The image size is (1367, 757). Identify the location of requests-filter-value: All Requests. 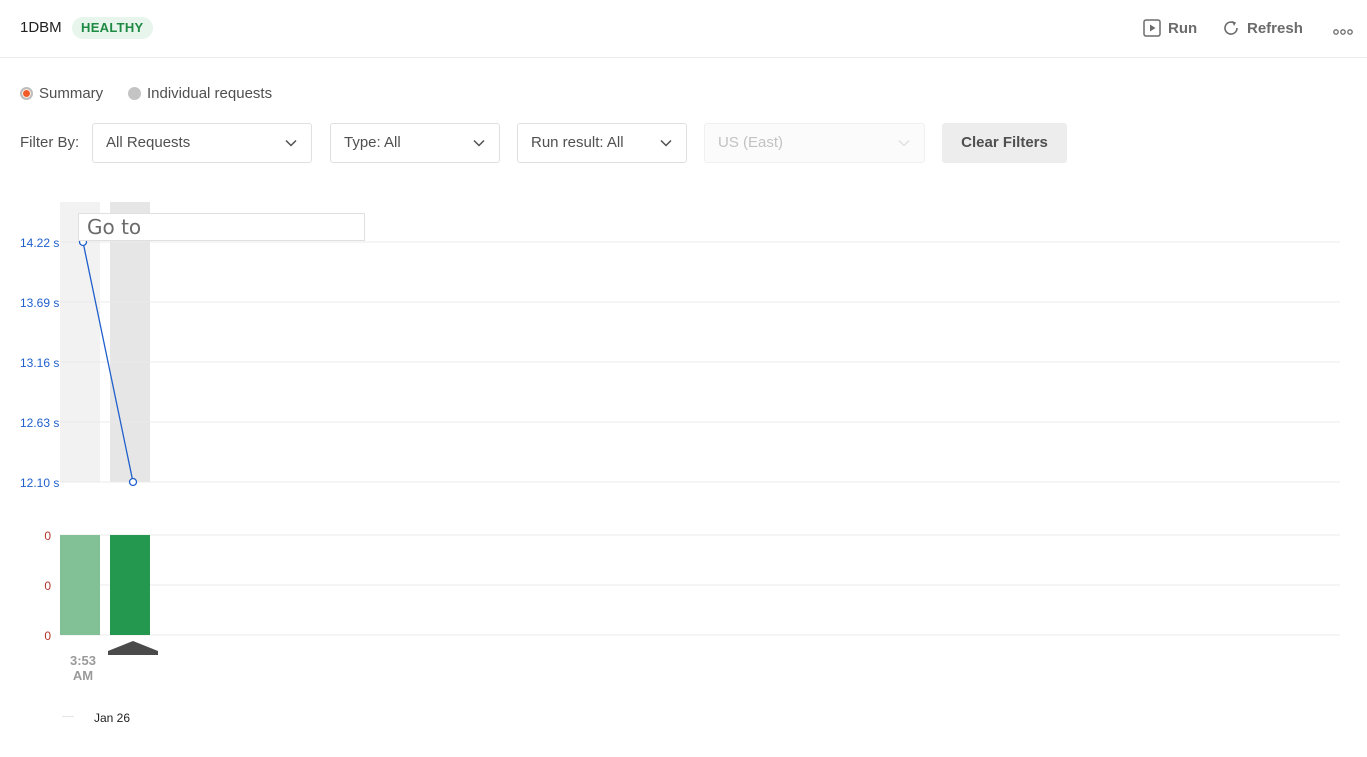
(148, 142).